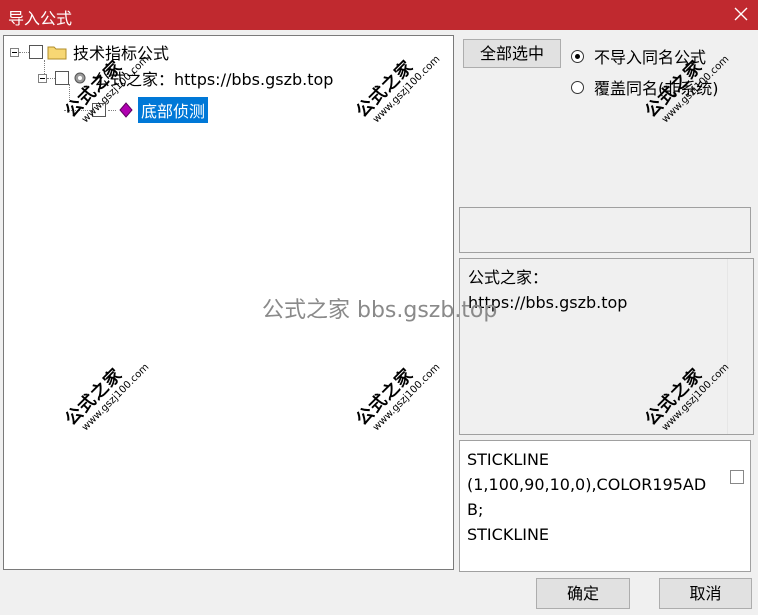 This screenshot has width=758, height=615. What do you see at coordinates (548, 302) in the screenshot?
I see `description-line-2: https://bbs.gszb.top` at bounding box center [548, 302].